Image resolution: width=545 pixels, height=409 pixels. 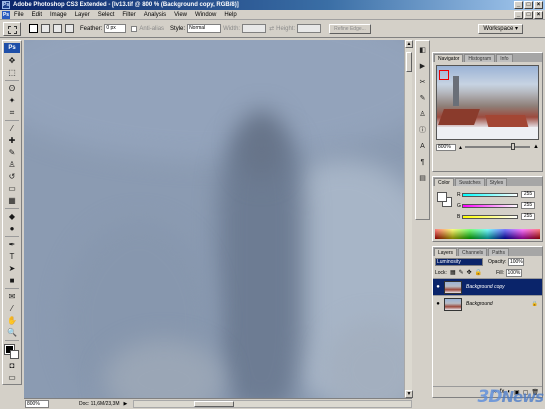 I want to click on actions-dock-icon: ▶, so click(x=422, y=66).